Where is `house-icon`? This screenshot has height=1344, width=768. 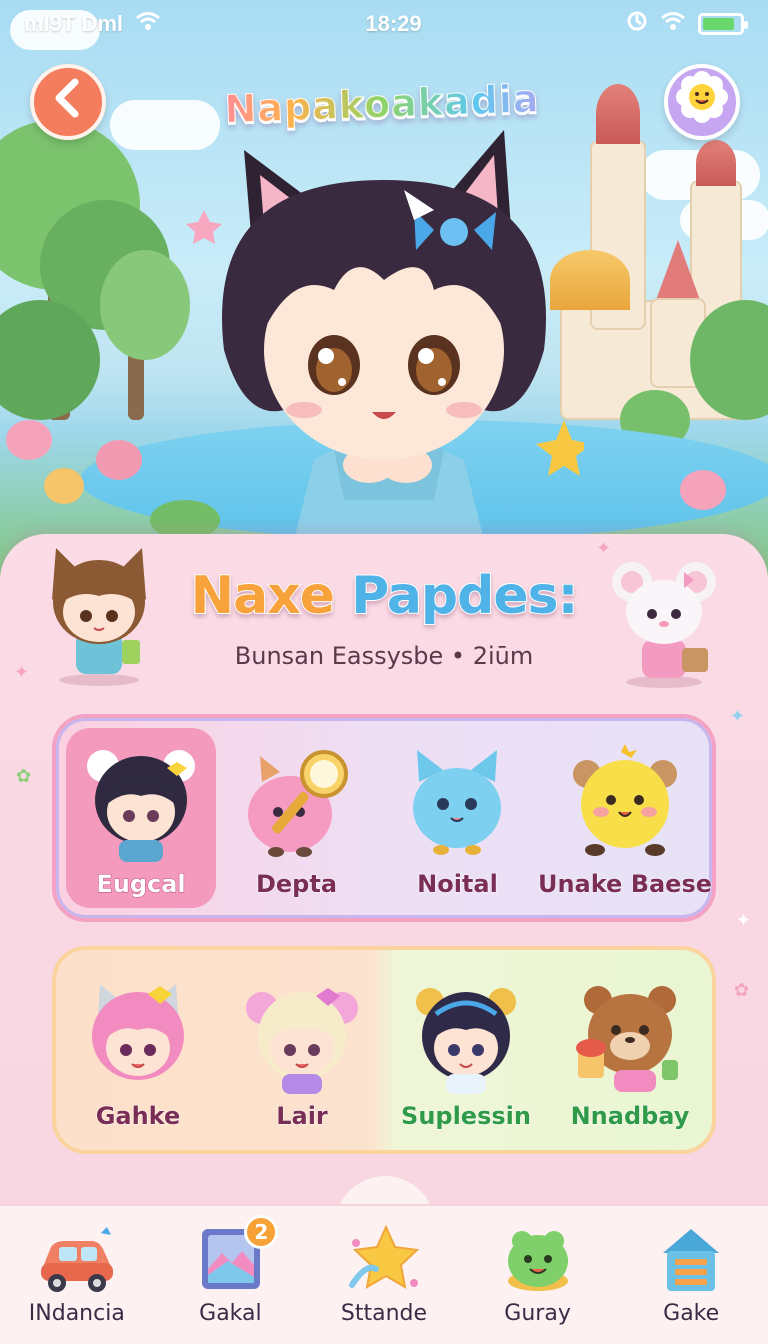 house-icon is located at coordinates (691, 1260).